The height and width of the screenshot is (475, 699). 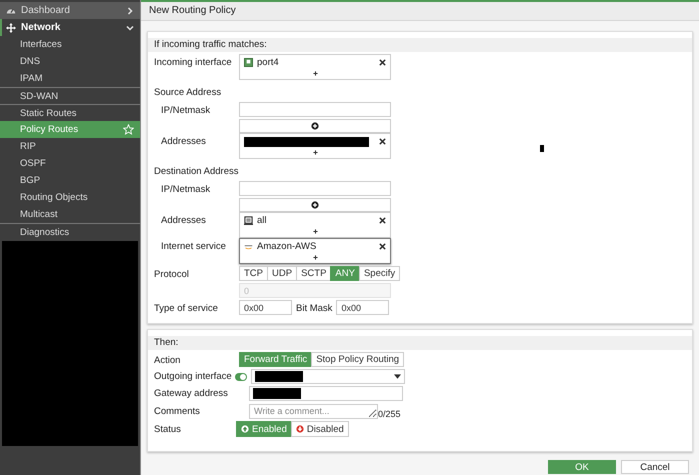 What do you see at coordinates (191, 393) in the screenshot?
I see `field-label: Gateway address` at bounding box center [191, 393].